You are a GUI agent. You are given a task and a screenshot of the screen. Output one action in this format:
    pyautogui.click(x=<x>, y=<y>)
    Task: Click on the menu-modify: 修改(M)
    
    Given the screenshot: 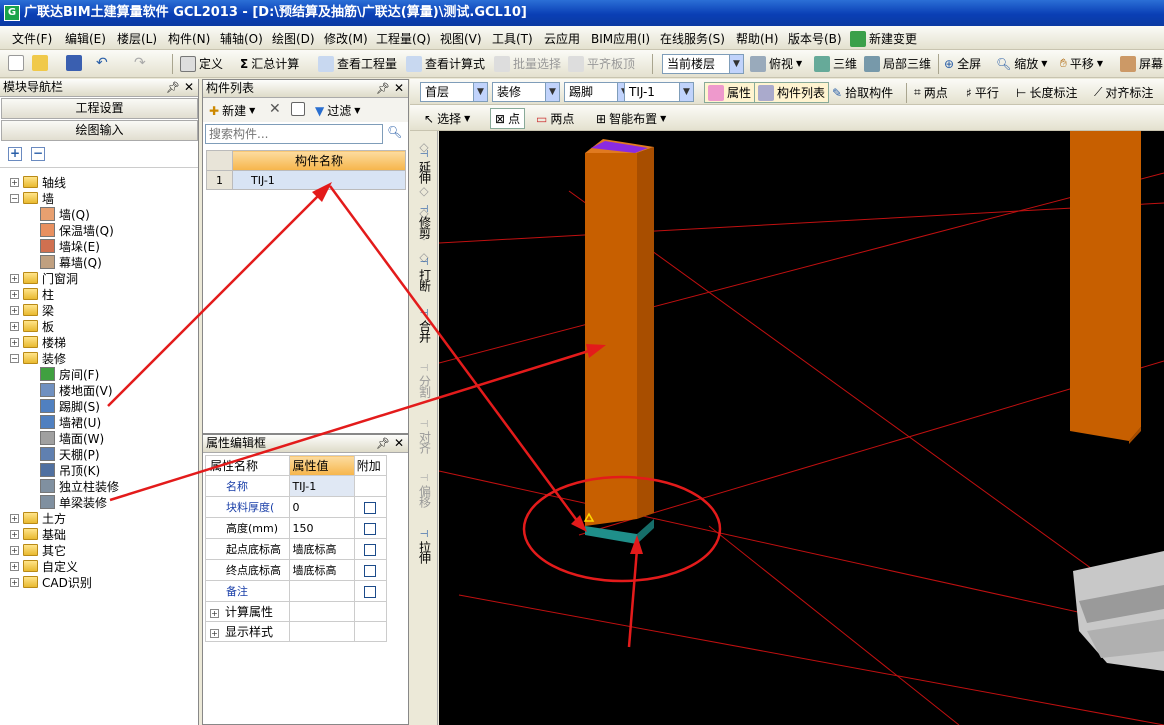 What is the action you would take?
    pyautogui.click(x=346, y=38)
    